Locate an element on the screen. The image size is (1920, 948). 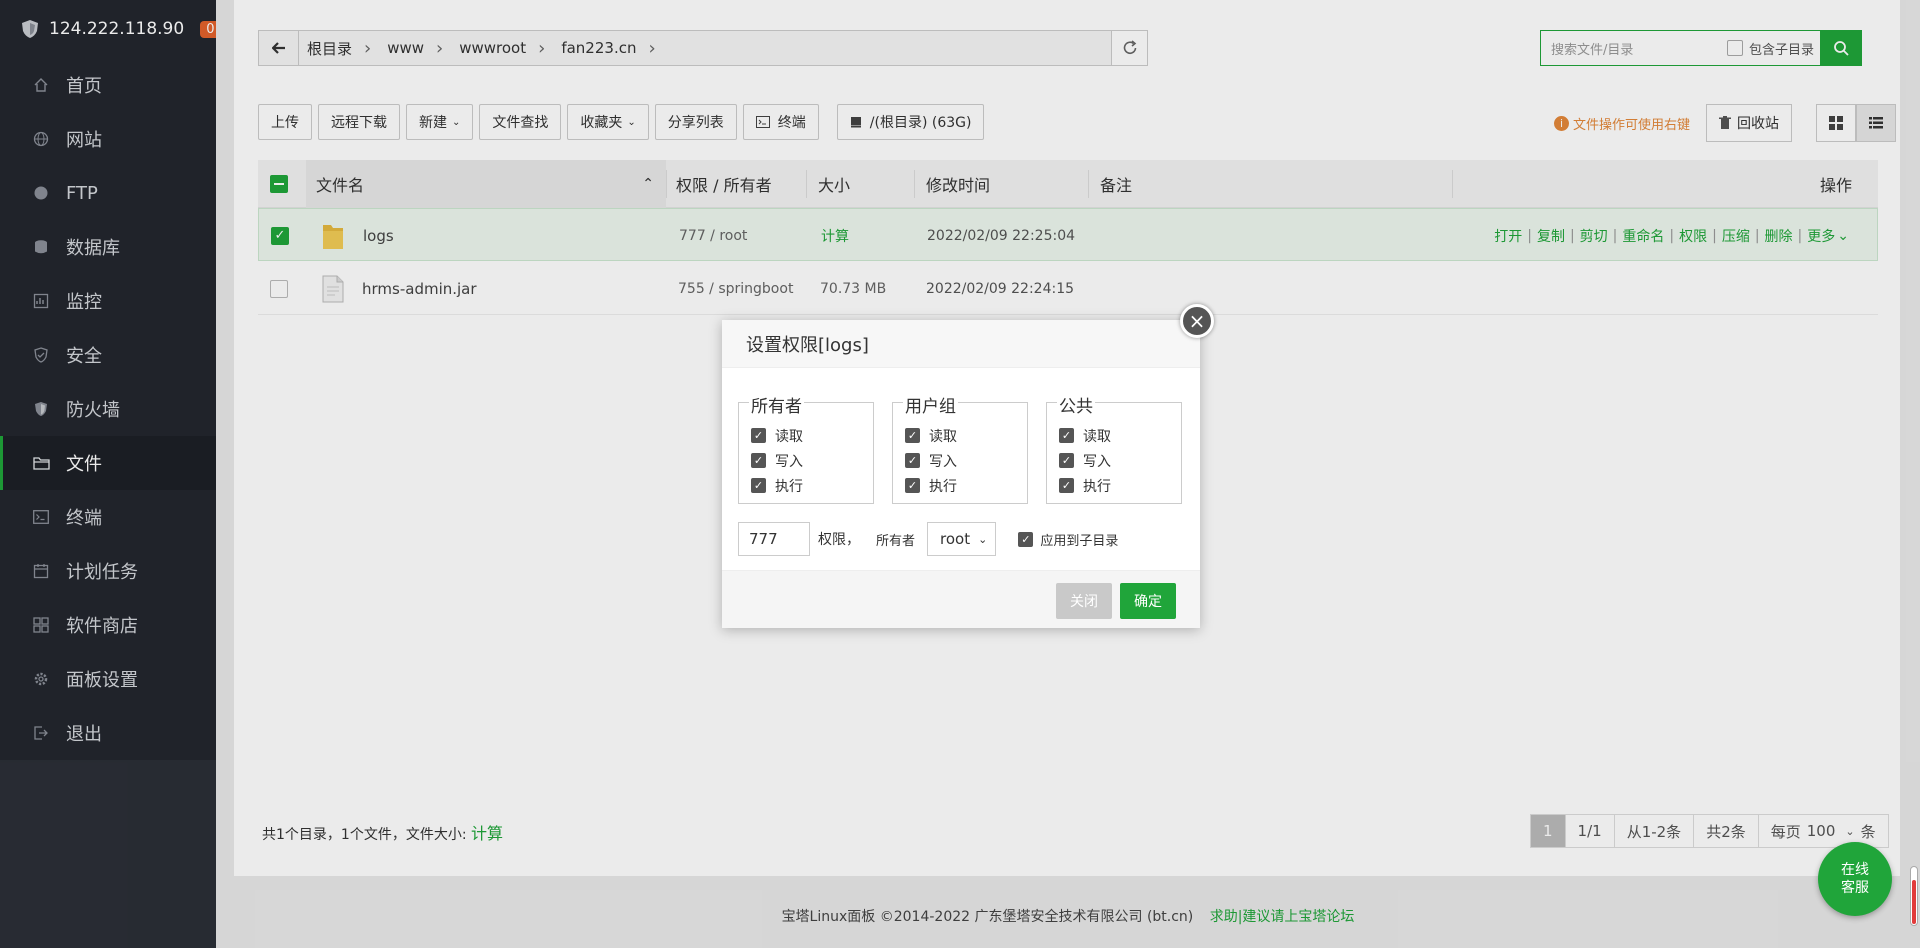
group-title: 公共 is located at coordinates (1076, 404).